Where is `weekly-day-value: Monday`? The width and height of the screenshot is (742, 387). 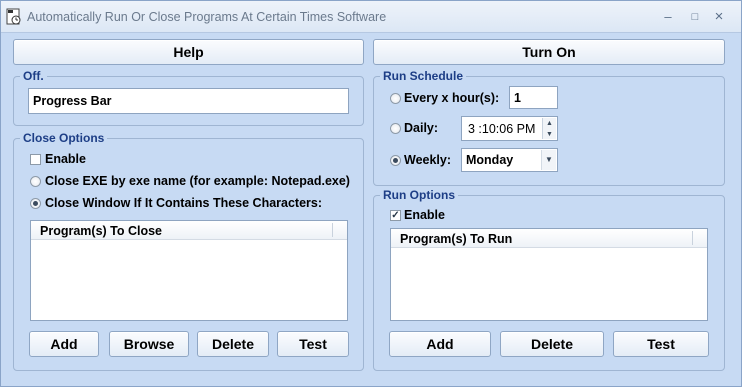
weekly-day-value: Monday is located at coordinates (490, 160).